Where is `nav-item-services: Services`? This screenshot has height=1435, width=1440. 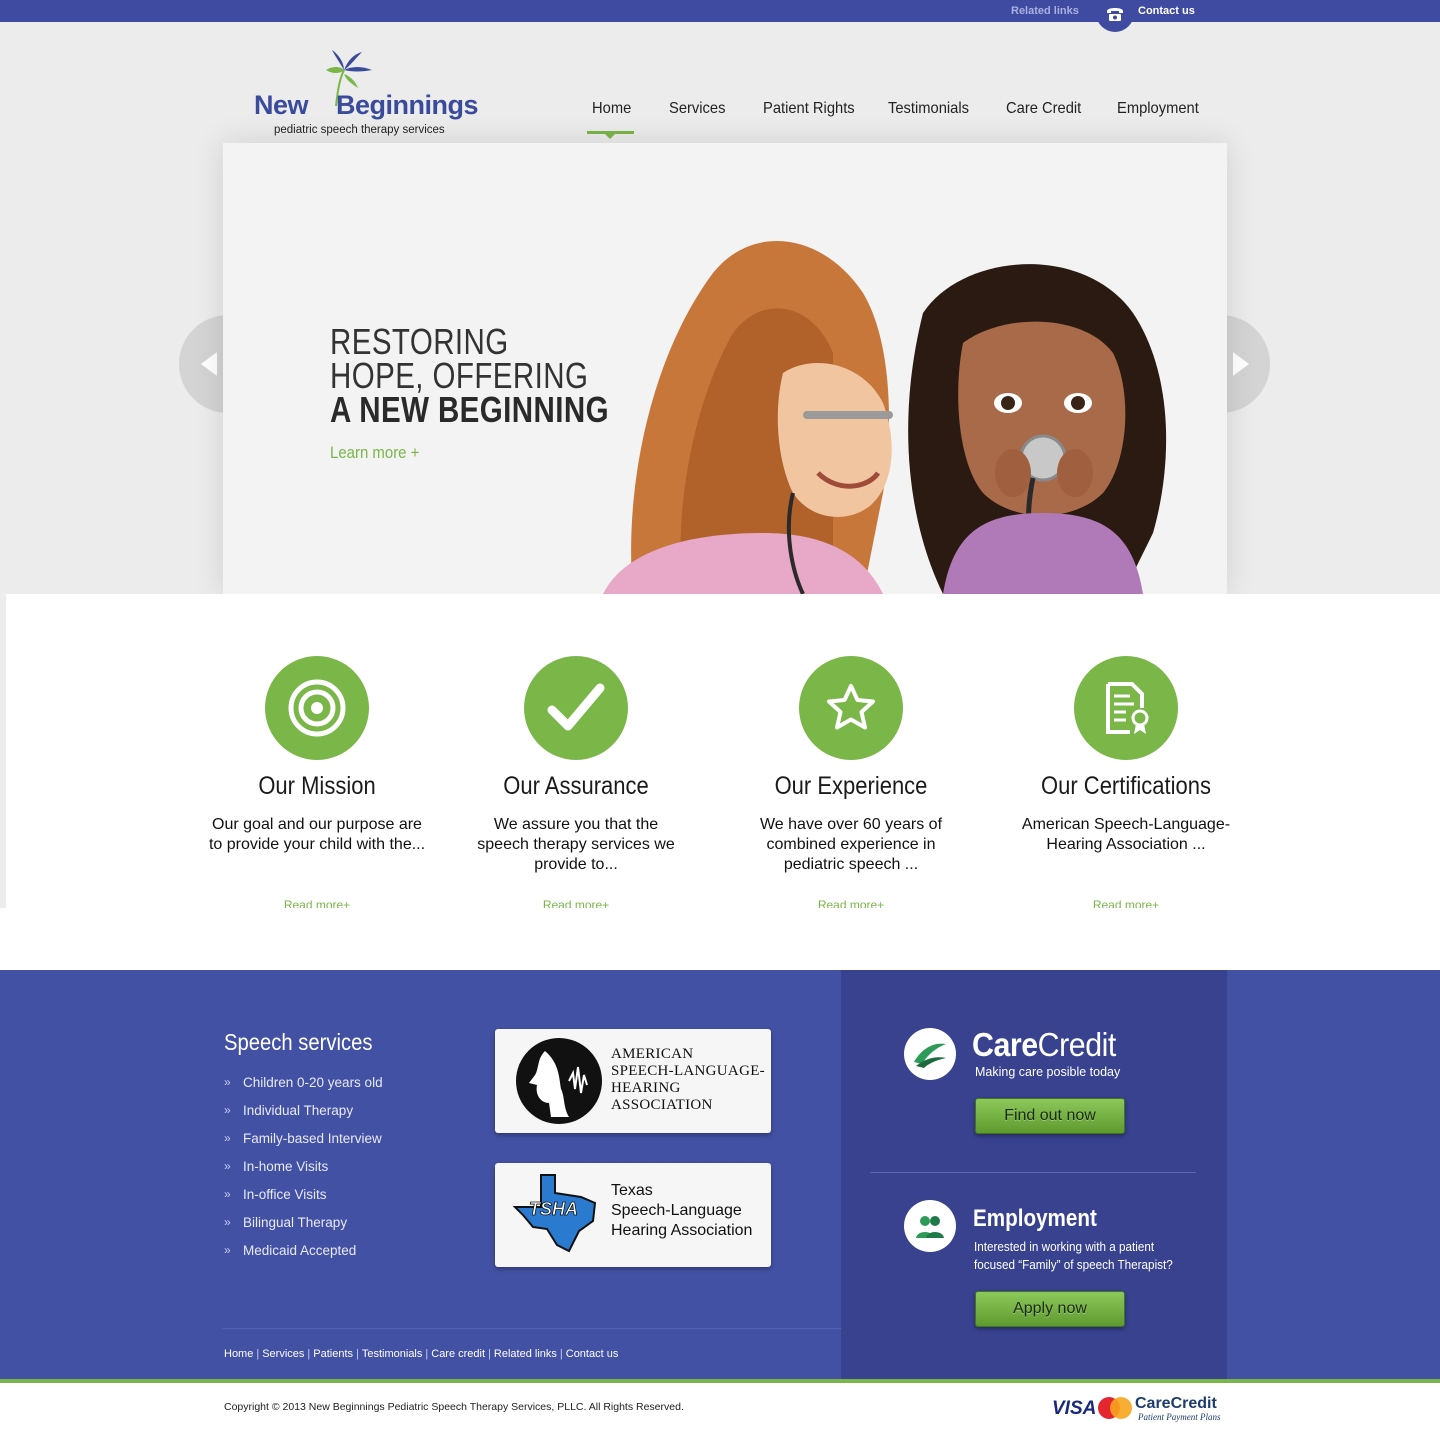
nav-item-services: Services is located at coordinates (697, 109).